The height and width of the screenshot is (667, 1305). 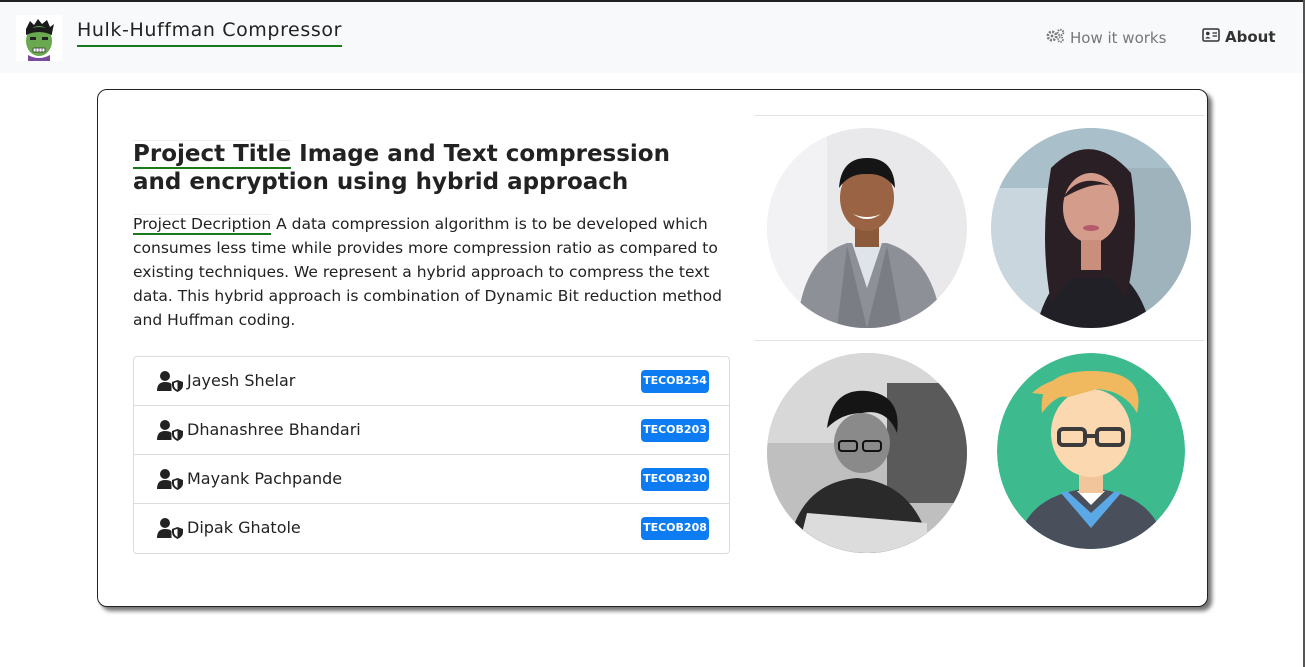 What do you see at coordinates (431, 528) in the screenshot?
I see `list-item: Dipak Ghatole TECOB208` at bounding box center [431, 528].